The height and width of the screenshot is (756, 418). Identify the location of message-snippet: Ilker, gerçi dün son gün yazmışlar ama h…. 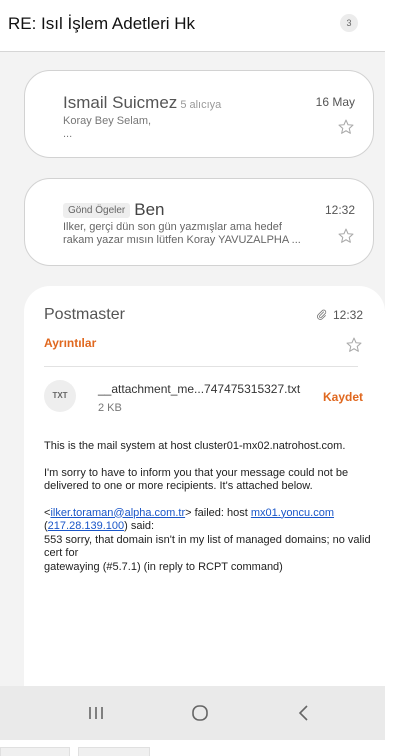
(183, 234).